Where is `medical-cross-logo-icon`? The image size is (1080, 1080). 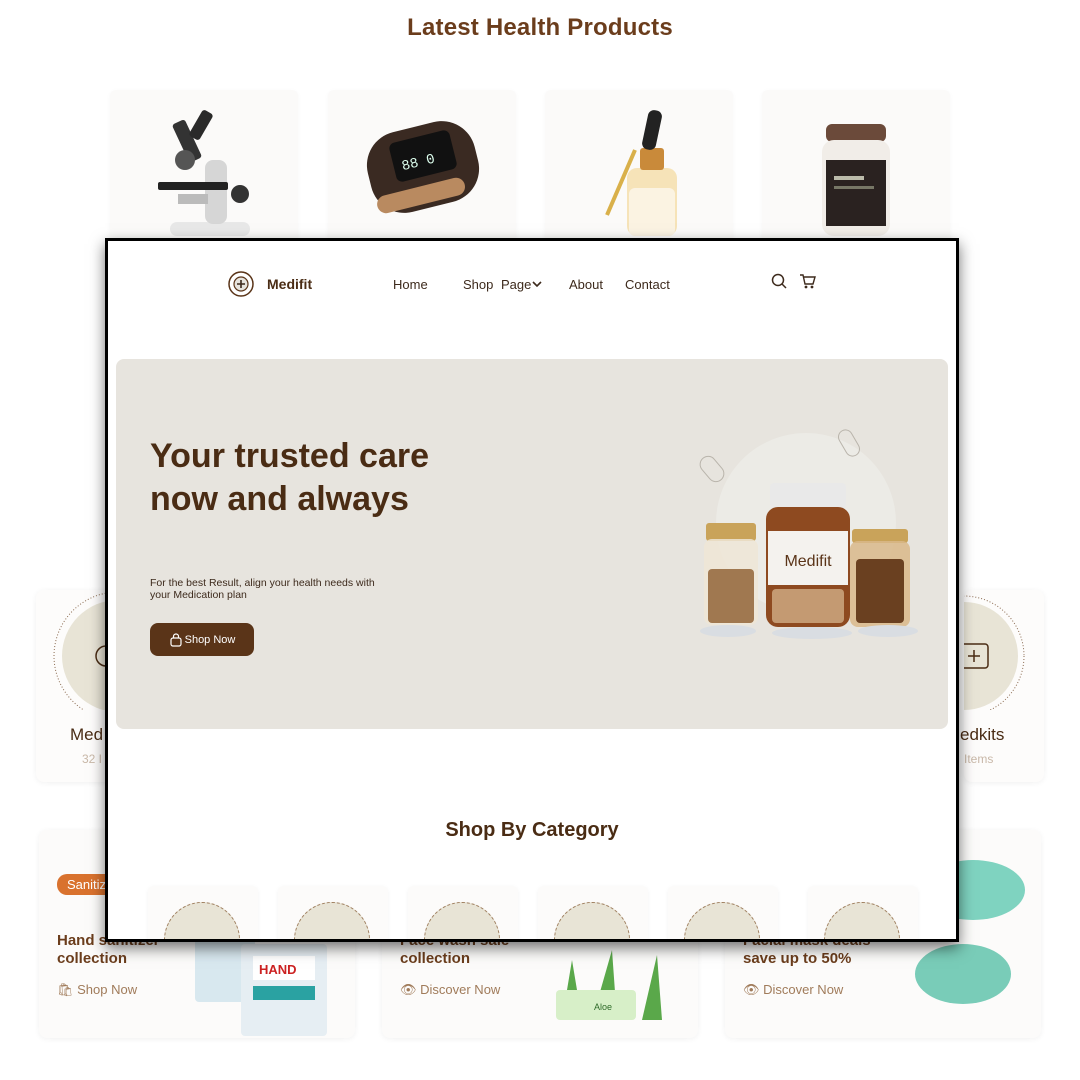
medical-cross-logo-icon is located at coordinates (241, 284).